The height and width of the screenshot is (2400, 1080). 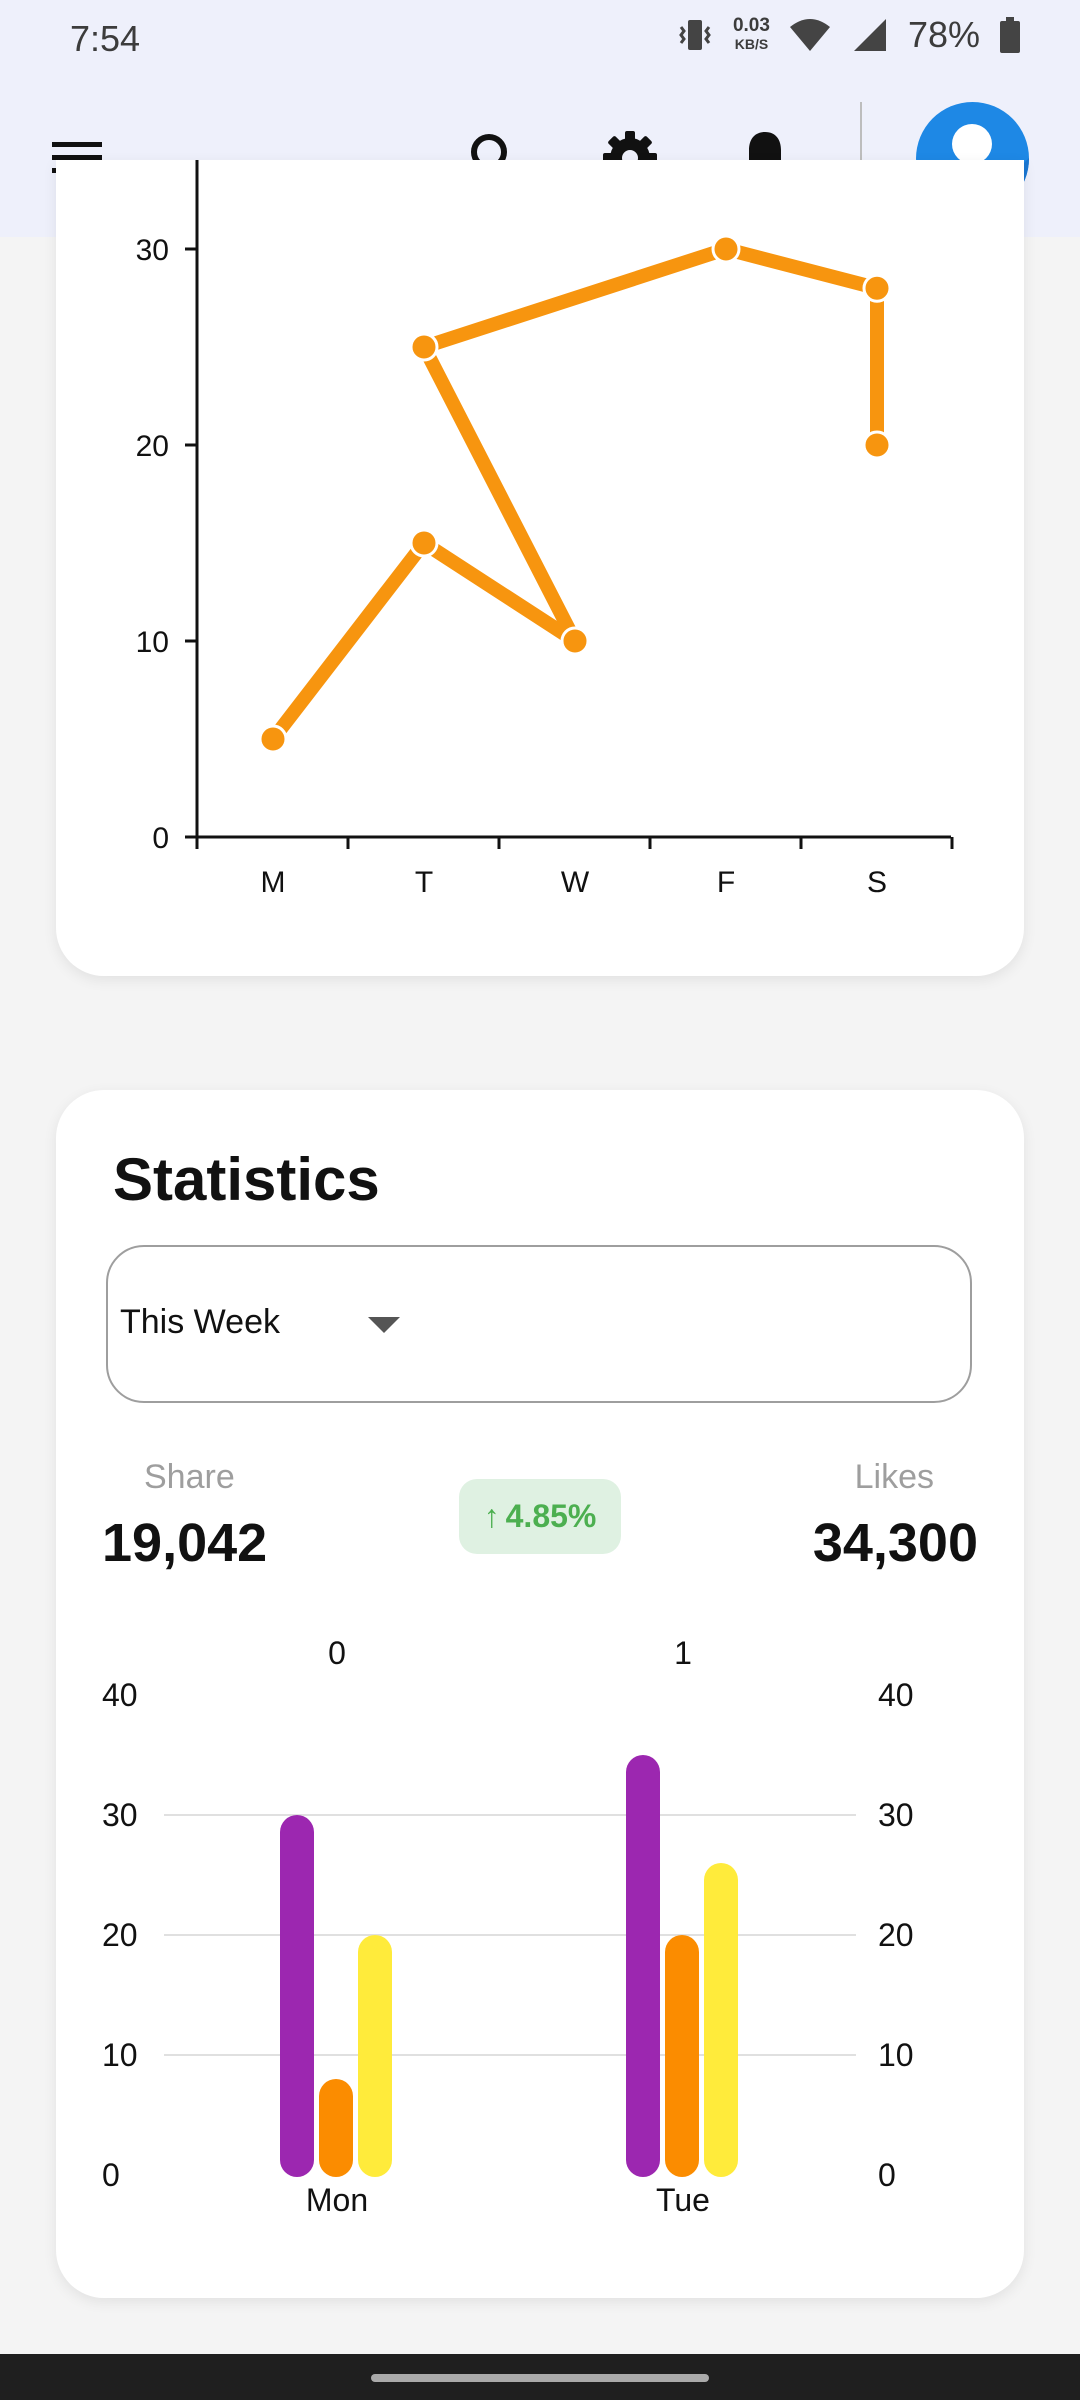 I want to click on bar-chart-left-tick-label: 0, so click(x=111, y=2175).